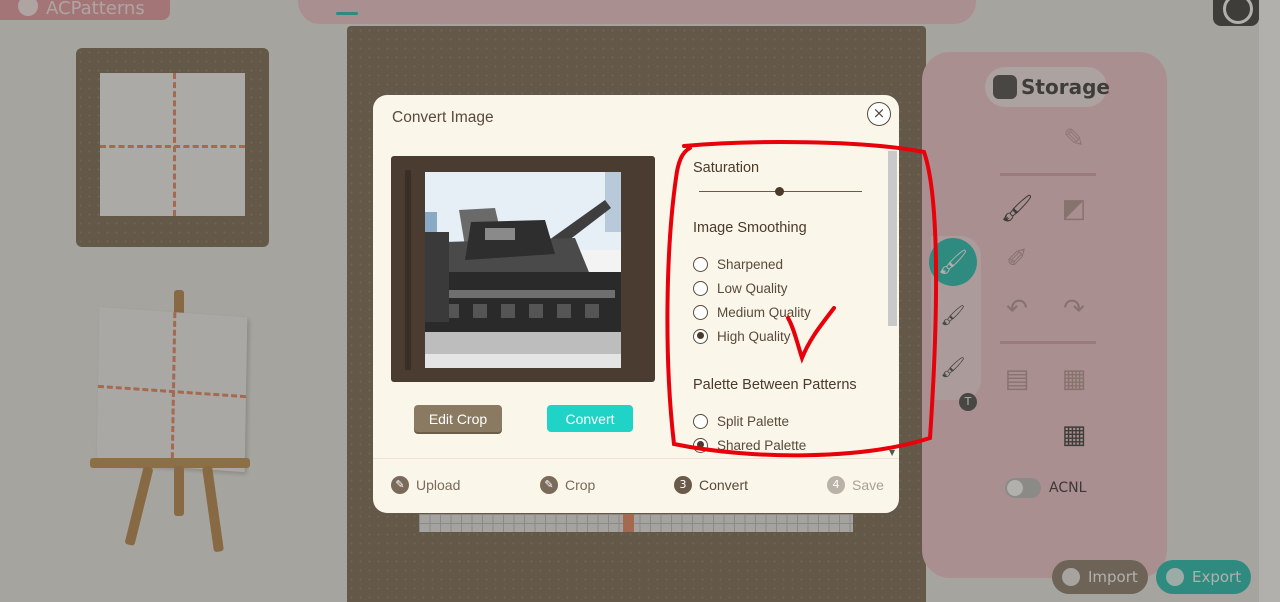 This screenshot has width=1280, height=602. Describe the element at coordinates (779, 191) in the screenshot. I see `saturation-slider-handle` at that location.